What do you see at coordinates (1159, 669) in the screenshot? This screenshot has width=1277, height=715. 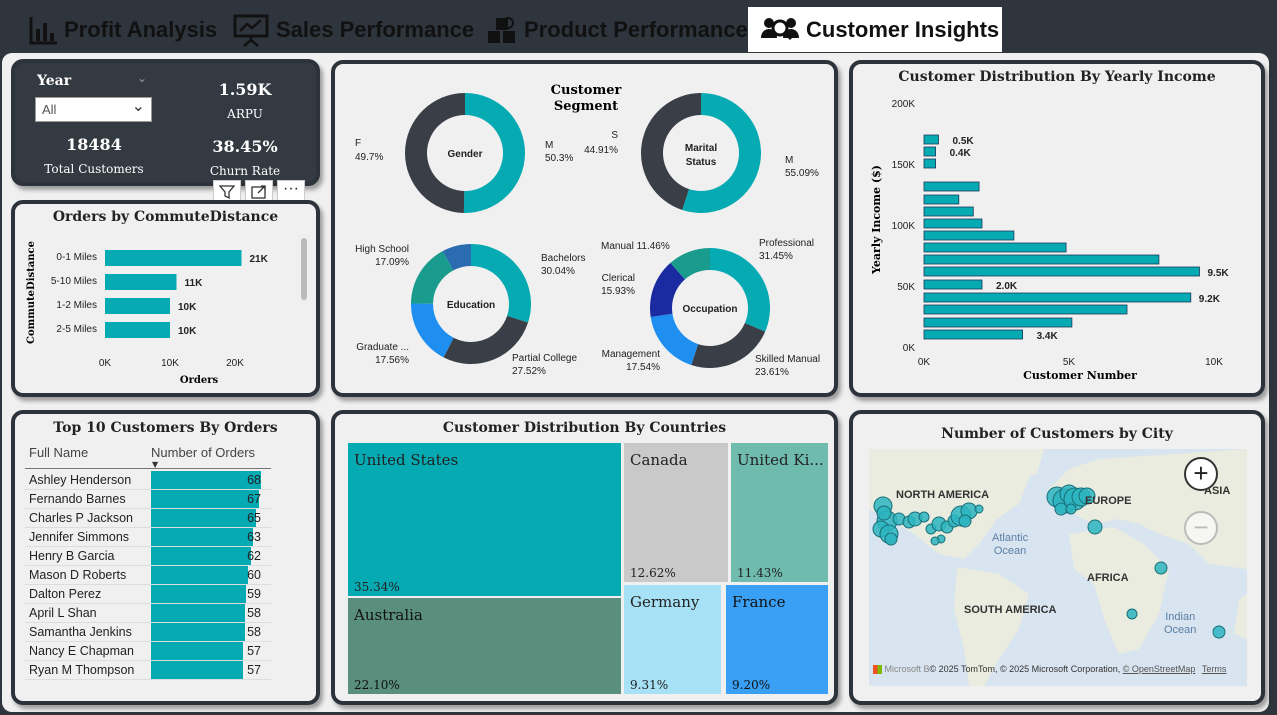 I see `osm-link: © OpenStreetMap` at bounding box center [1159, 669].